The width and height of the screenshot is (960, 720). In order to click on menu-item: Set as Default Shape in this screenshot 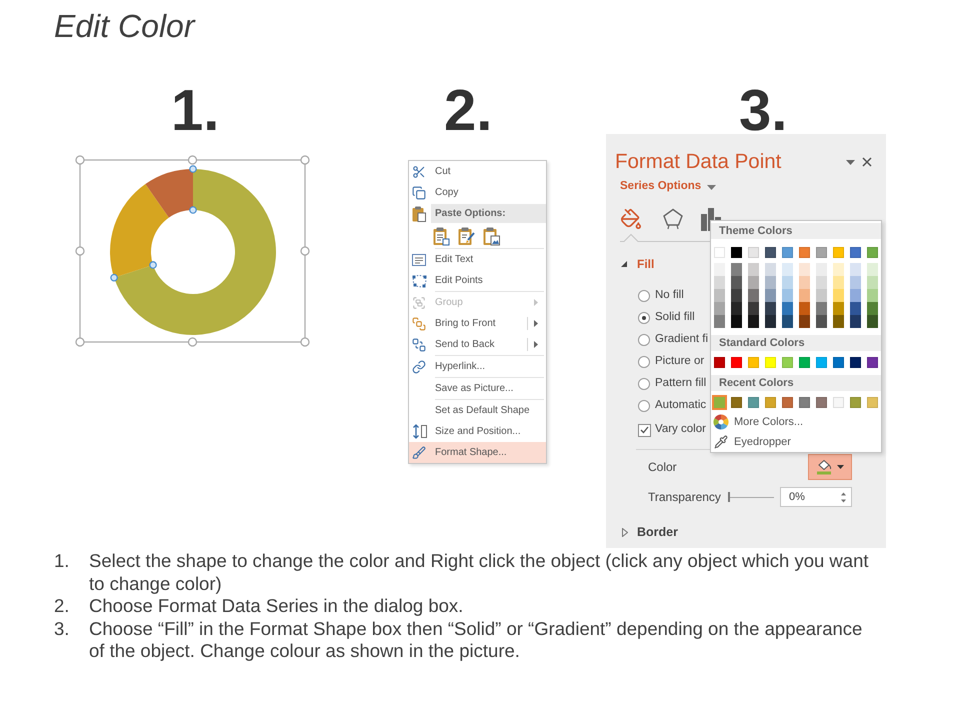, I will do `click(477, 410)`.